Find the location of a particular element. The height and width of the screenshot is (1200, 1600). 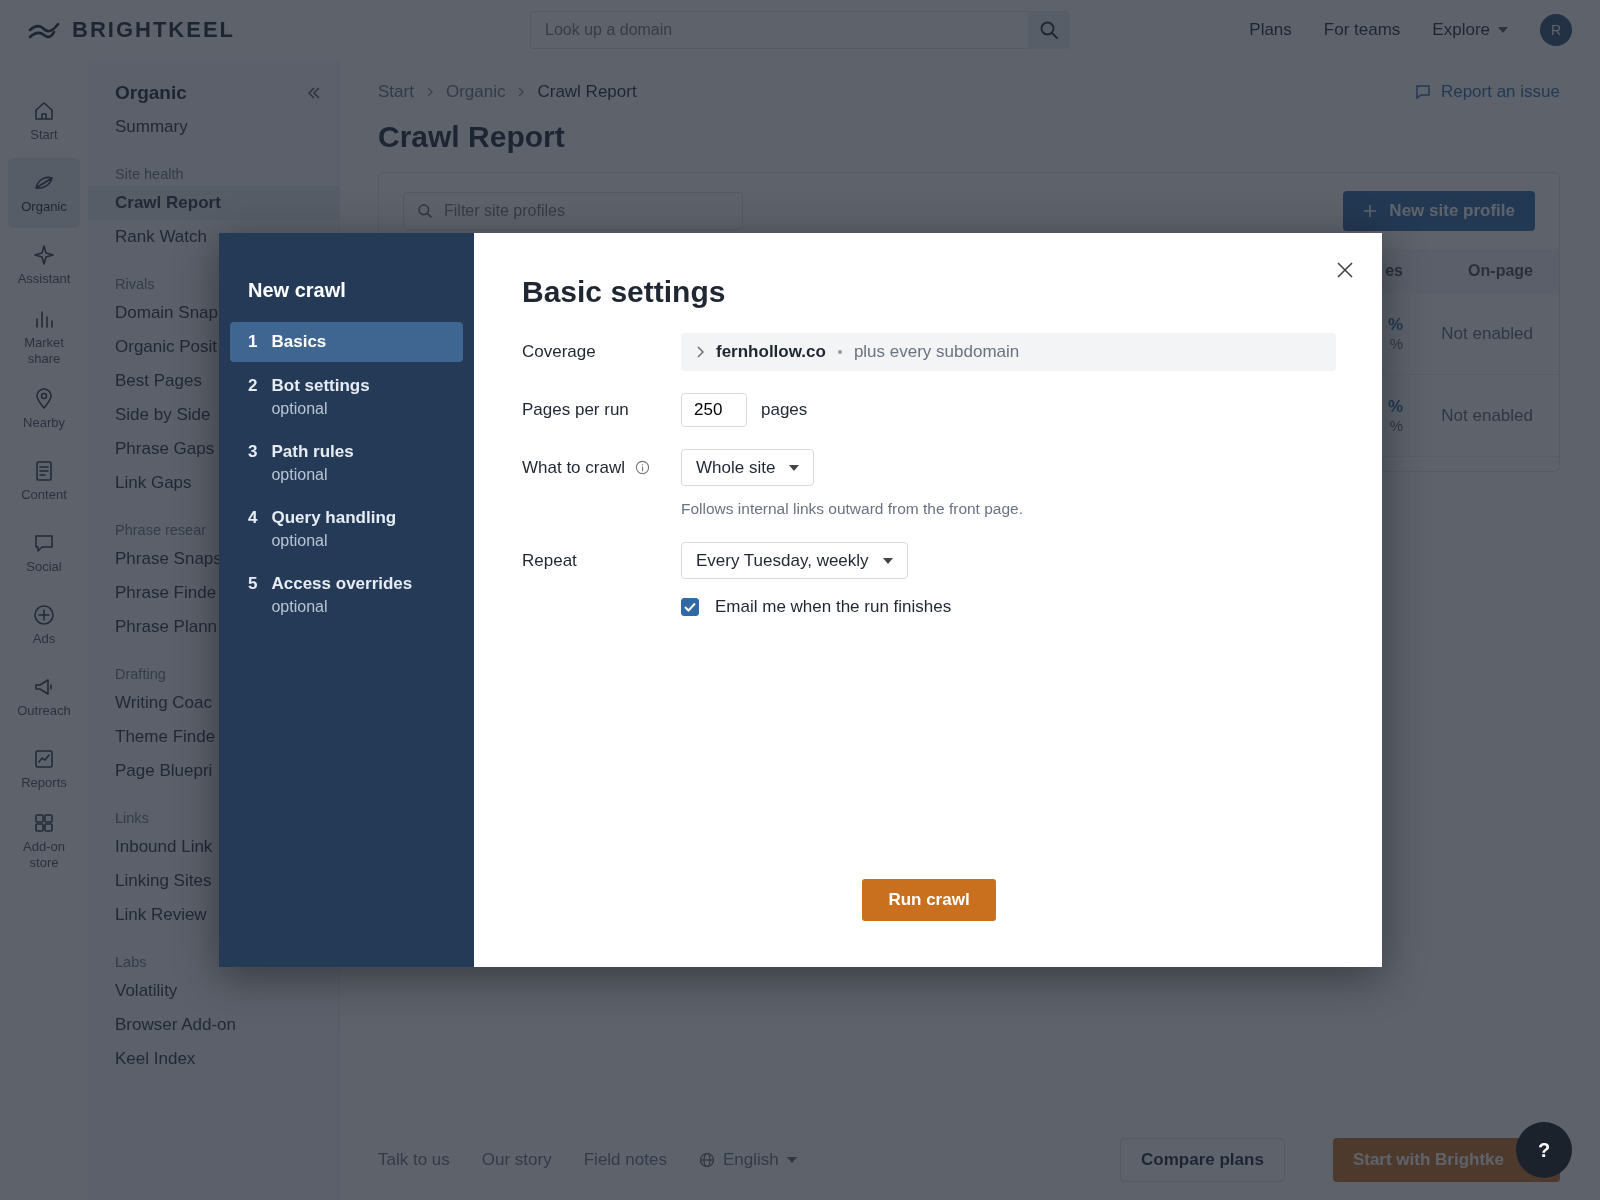

chevron-icon is located at coordinates (700, 352).